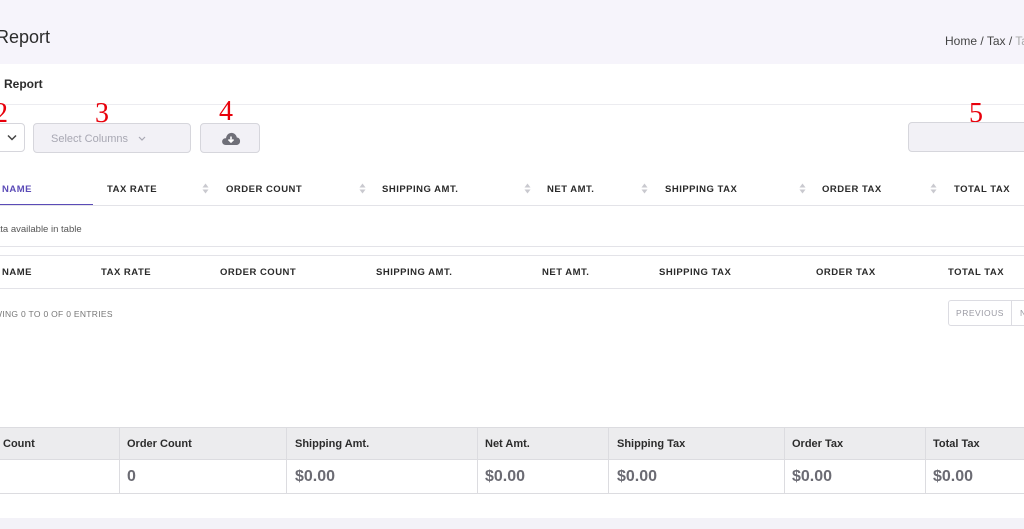 Image resolution: width=1024 pixels, height=529 pixels. I want to click on select-columns-placeholder: Select Columns, so click(90, 139).